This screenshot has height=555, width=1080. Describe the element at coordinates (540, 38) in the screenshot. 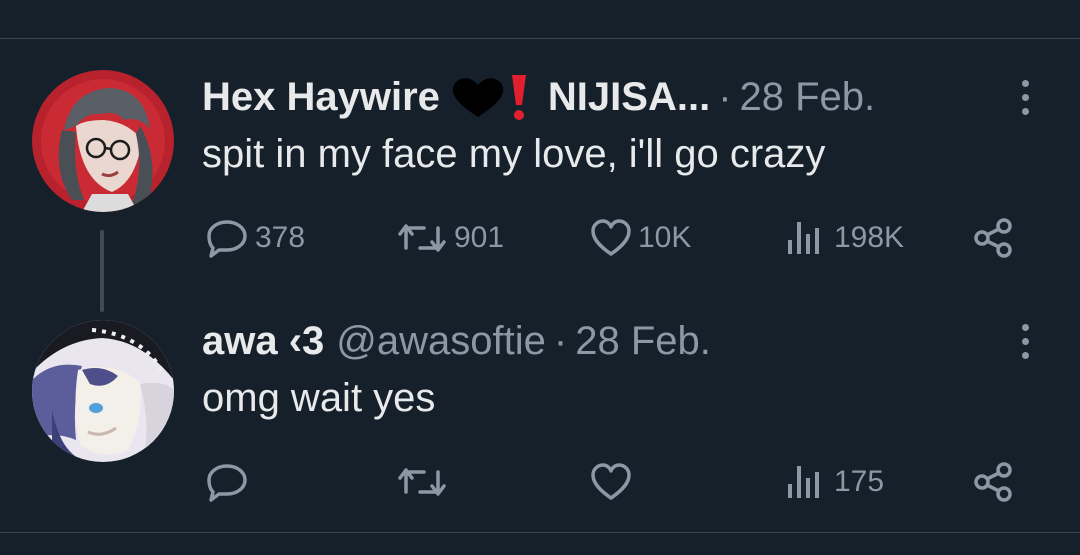

I see `top-divider` at that location.